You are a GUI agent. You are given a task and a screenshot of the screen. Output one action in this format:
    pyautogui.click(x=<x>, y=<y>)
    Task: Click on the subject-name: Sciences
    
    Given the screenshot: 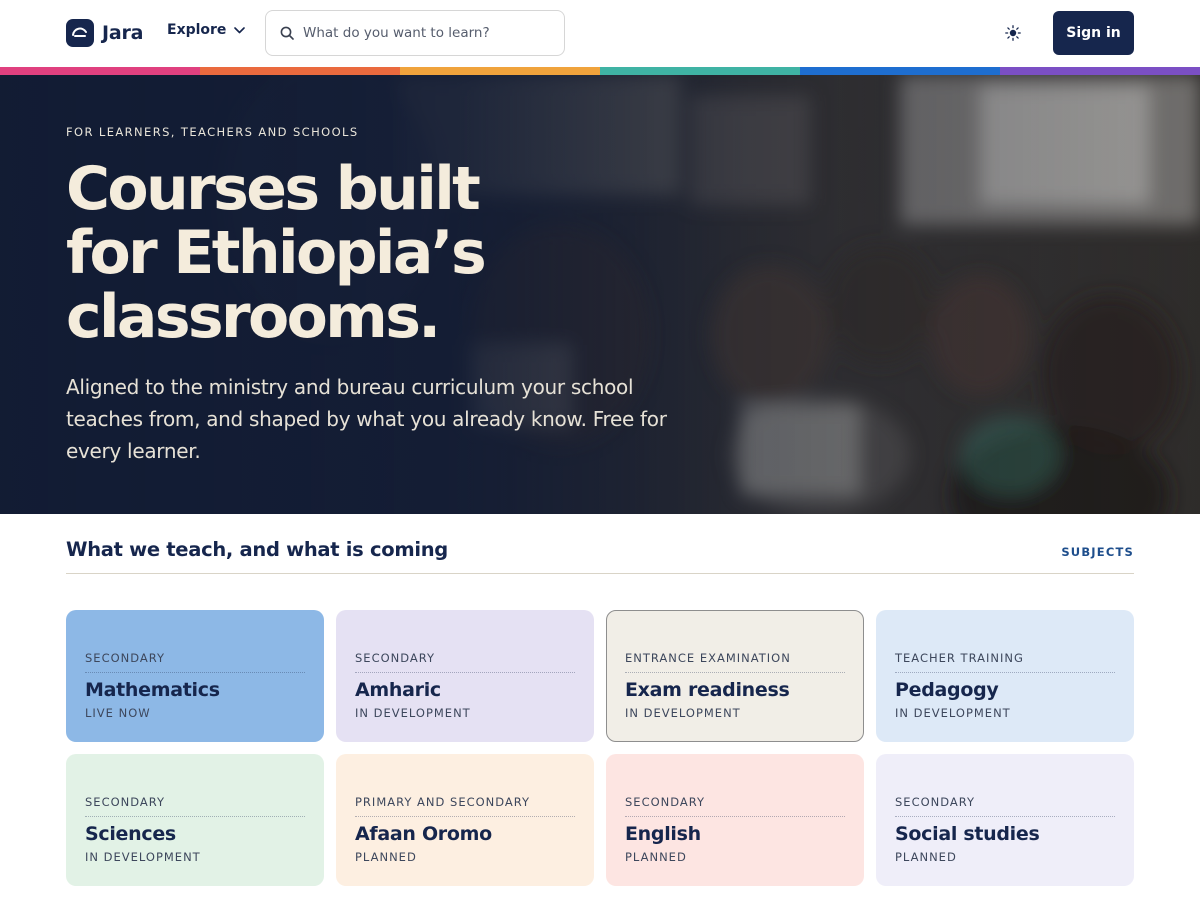 What is the action you would take?
    pyautogui.click(x=130, y=834)
    